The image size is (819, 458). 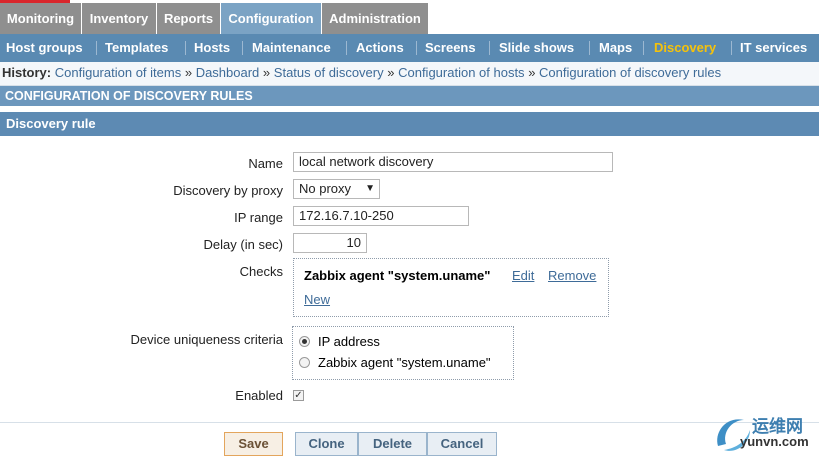 I want to click on watermark-text-url: yunvn.com, so click(x=774, y=441).